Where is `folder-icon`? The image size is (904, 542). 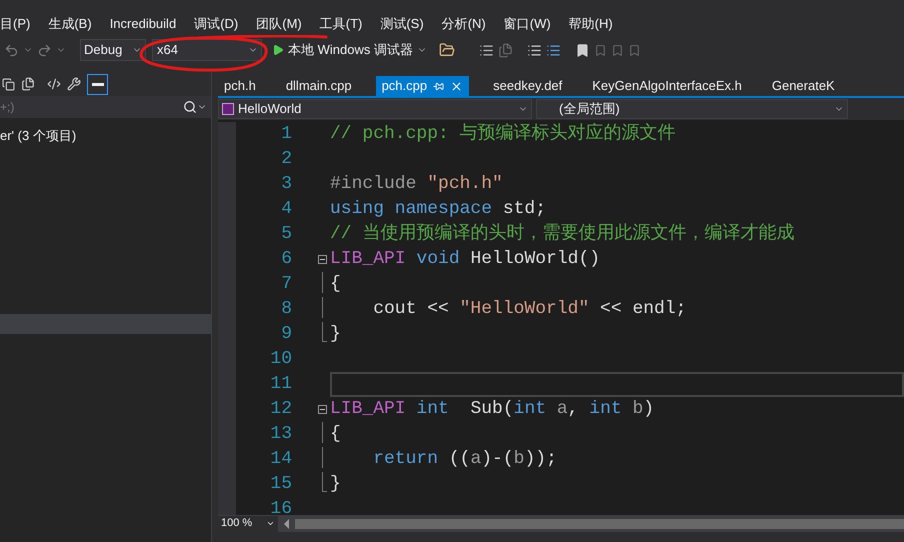
folder-icon is located at coordinates (446, 50).